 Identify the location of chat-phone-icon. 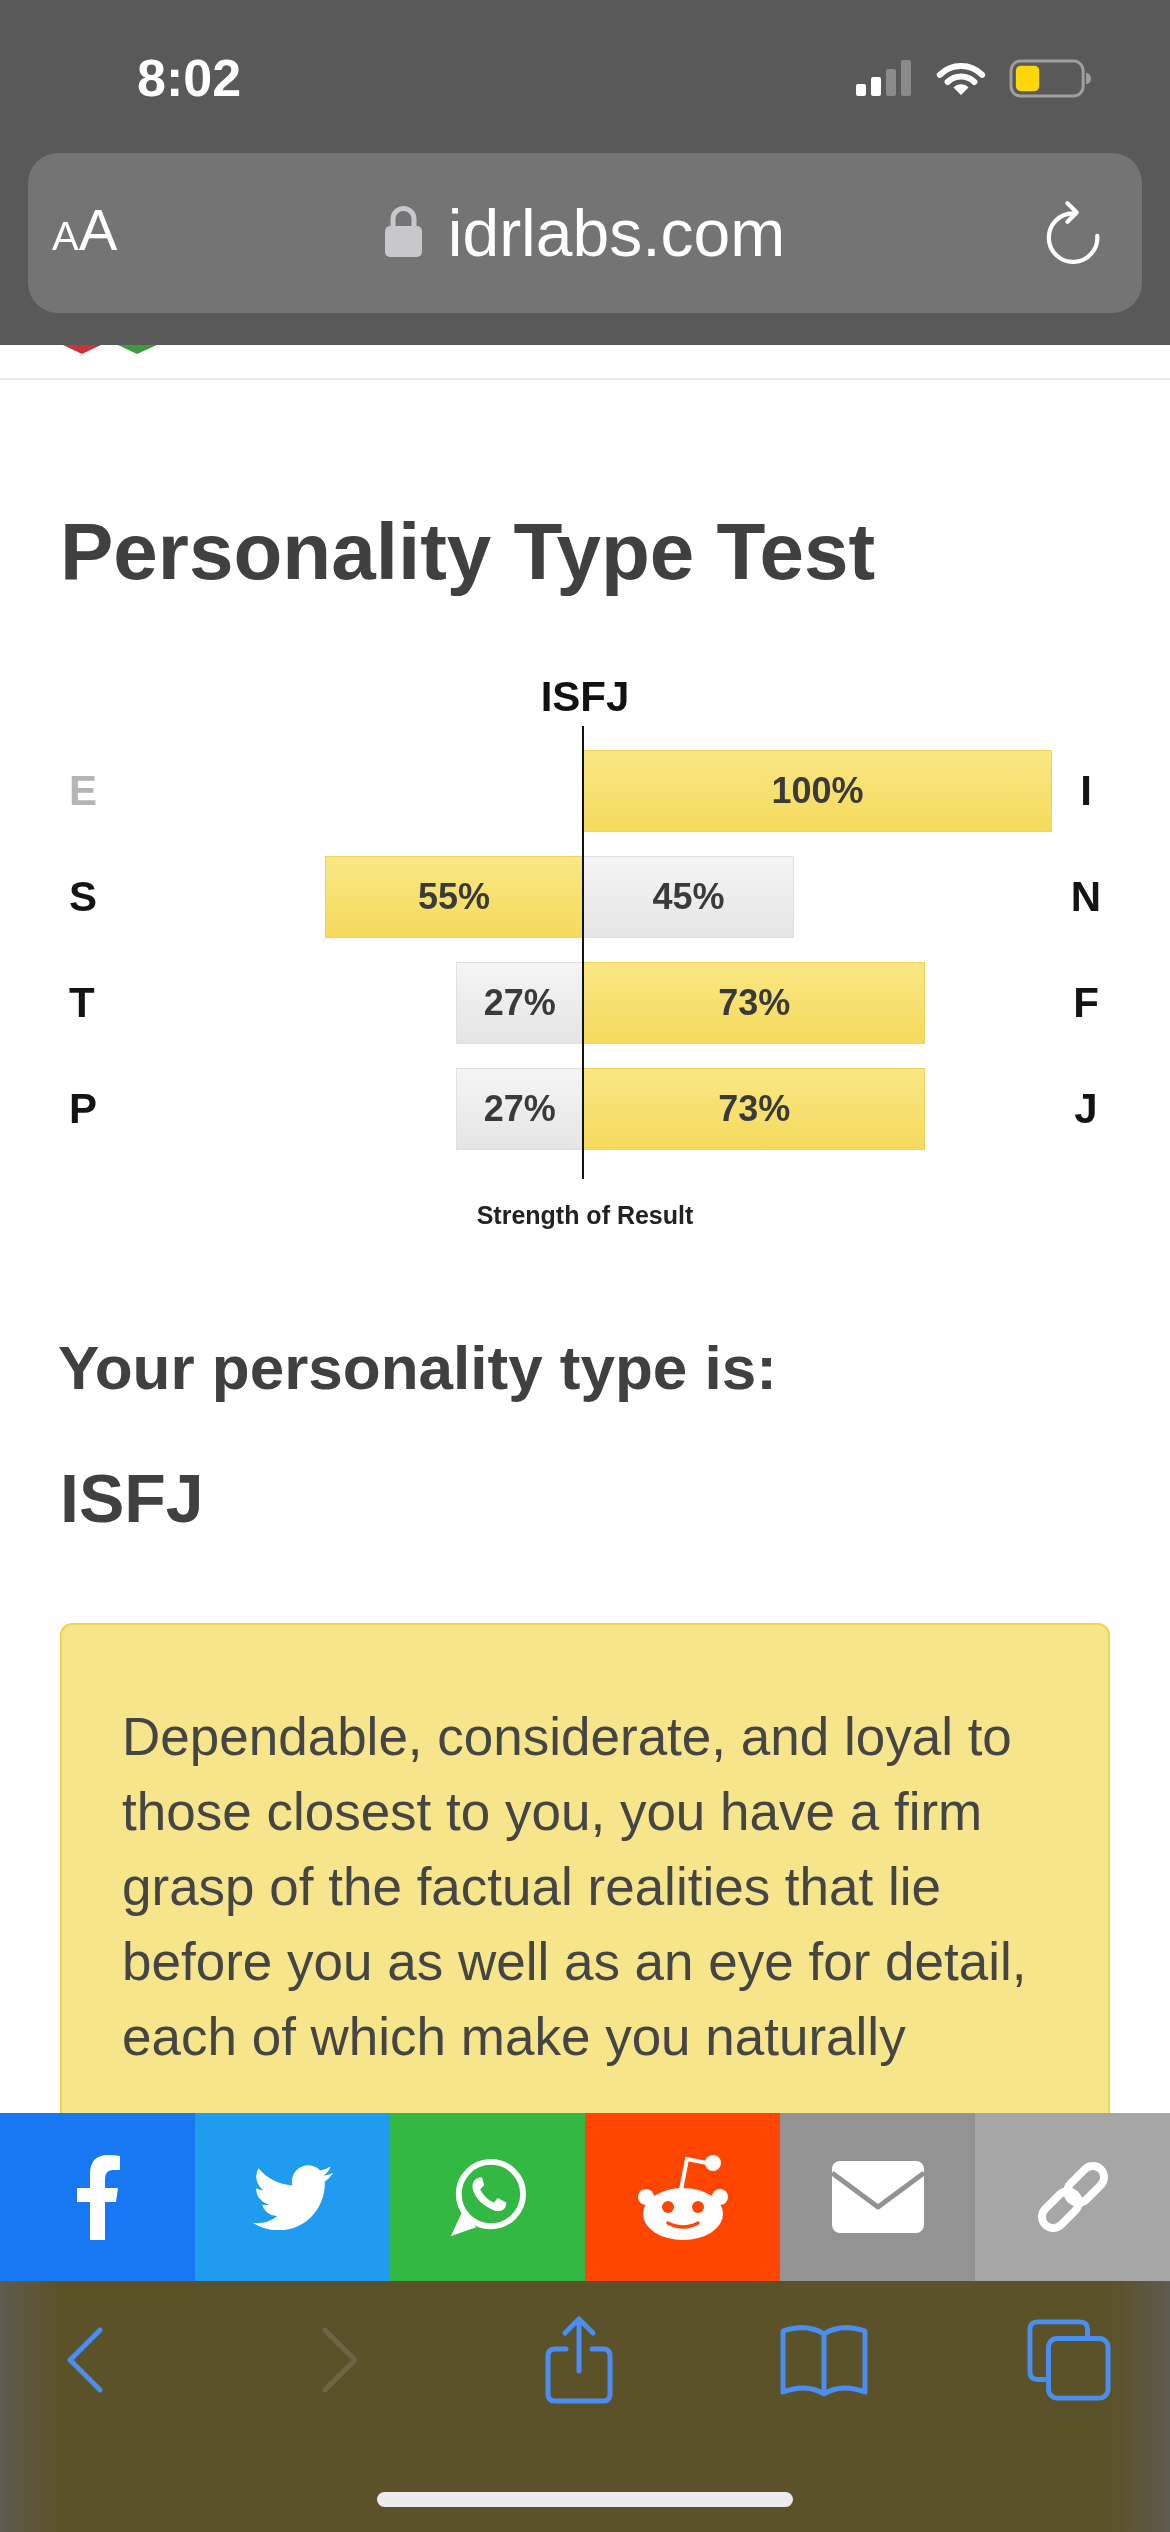
(487, 2197).